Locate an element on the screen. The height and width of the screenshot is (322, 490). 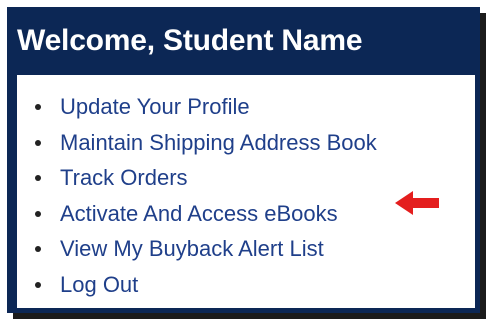
shipping-address-book-link: Maintain Shipping Address Book is located at coordinates (218, 142).